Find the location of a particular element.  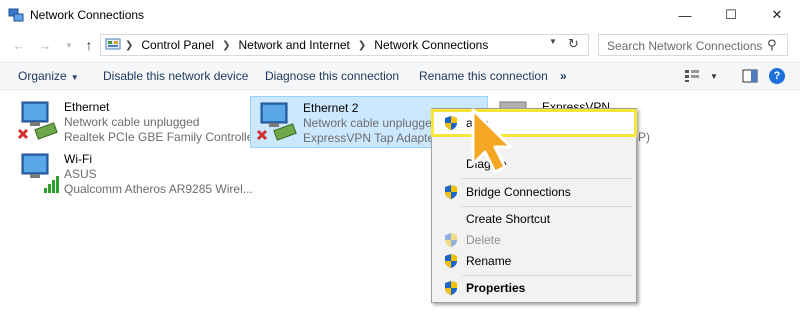

menu-item-rename: Rename is located at coordinates (534, 261).